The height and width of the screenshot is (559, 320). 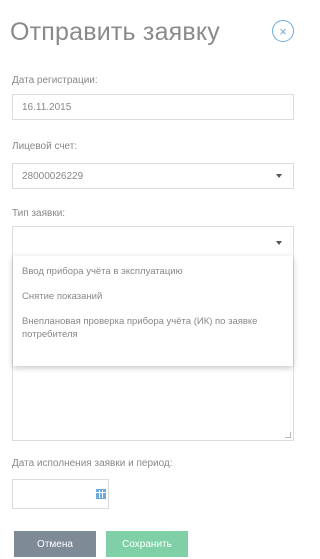 I want to click on close-button: ×, so click(x=283, y=31).